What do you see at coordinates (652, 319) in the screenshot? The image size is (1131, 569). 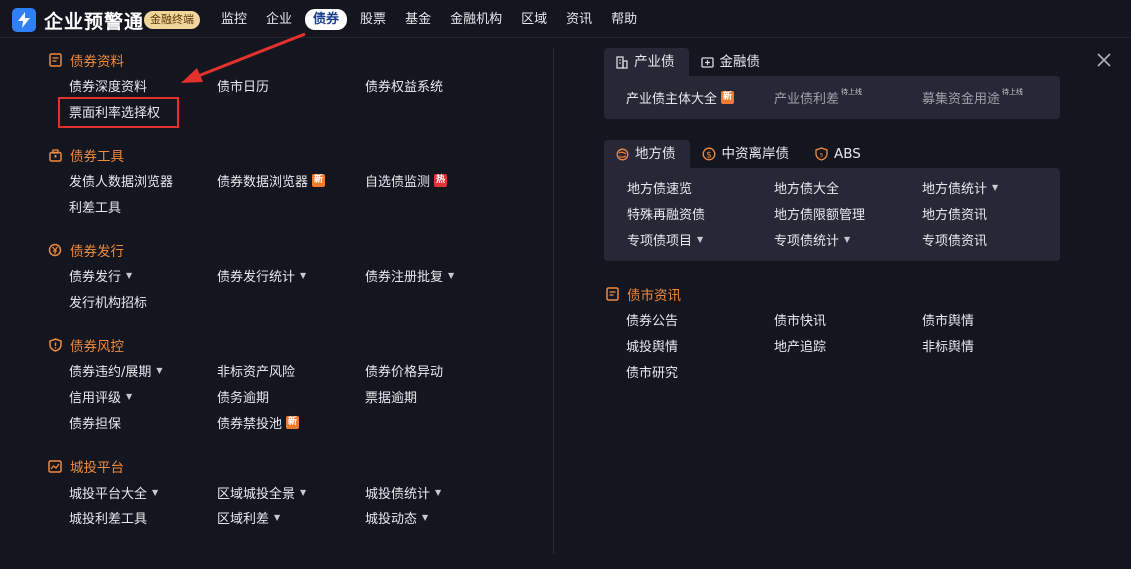 I see `link-bond-announcements: 债券公告` at bounding box center [652, 319].